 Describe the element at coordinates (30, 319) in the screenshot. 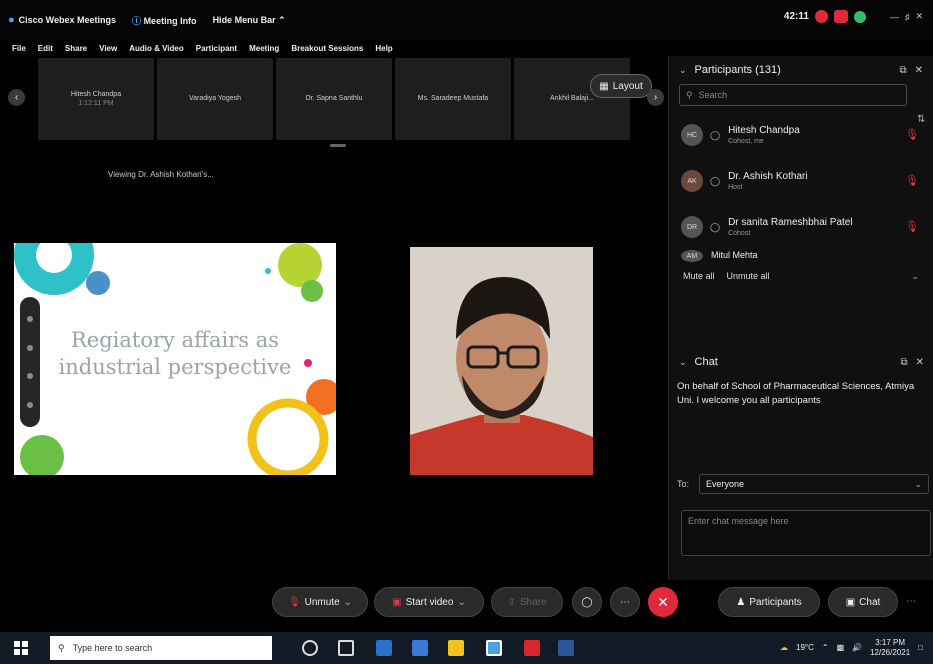

I see `pointer-icon` at that location.